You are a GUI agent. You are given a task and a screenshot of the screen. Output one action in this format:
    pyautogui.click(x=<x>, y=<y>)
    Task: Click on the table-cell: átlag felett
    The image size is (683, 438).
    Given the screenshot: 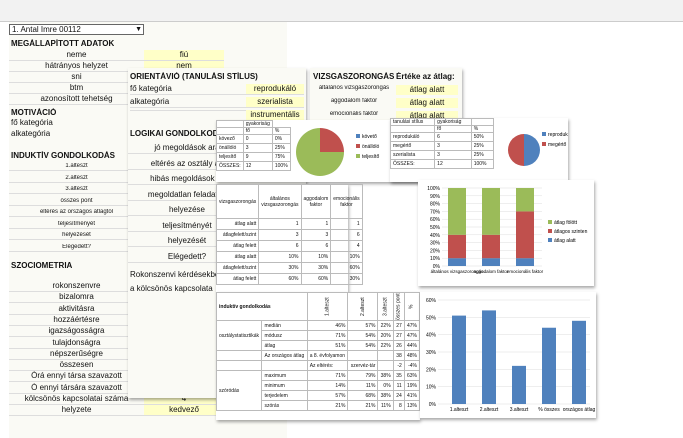 What is the action you would take?
    pyautogui.click(x=237, y=246)
    